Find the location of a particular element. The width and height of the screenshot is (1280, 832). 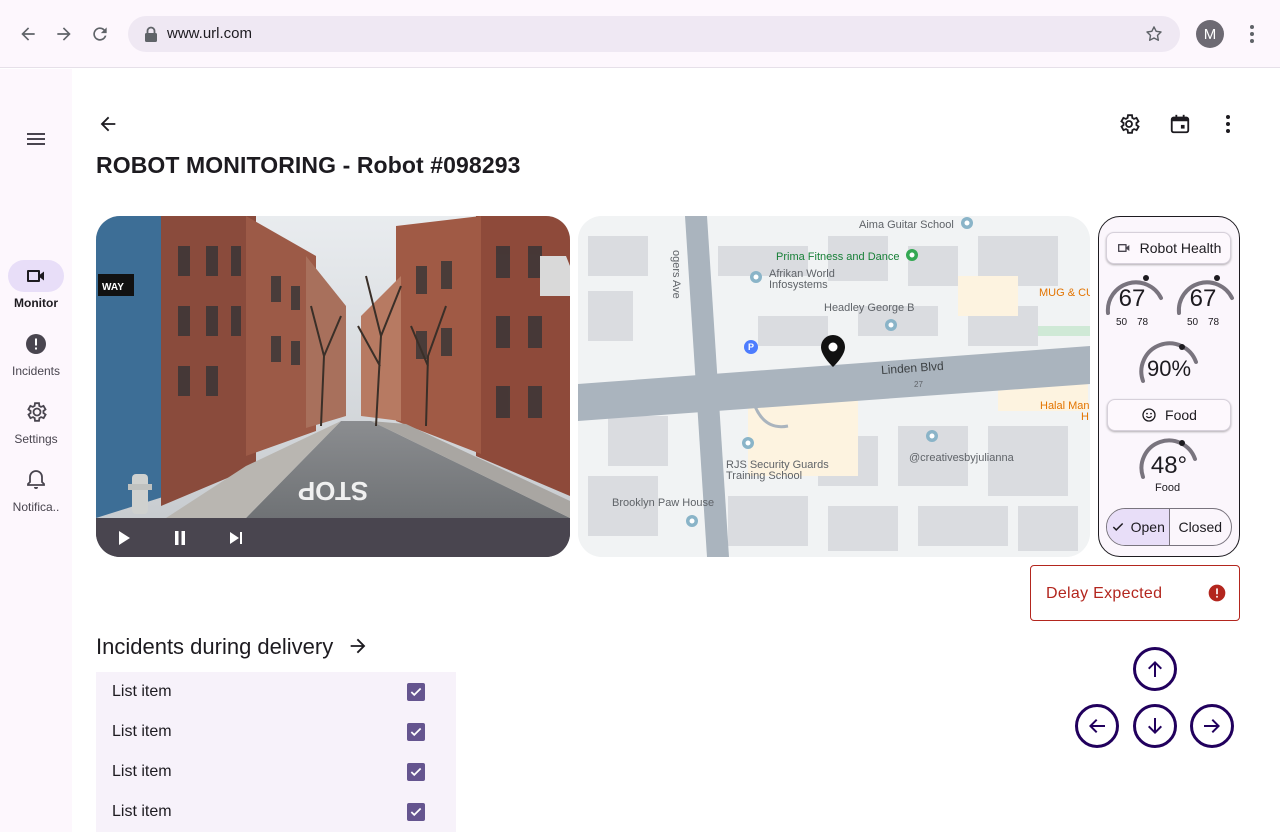

gauge-1-max: 78 is located at coordinates (1143, 322).